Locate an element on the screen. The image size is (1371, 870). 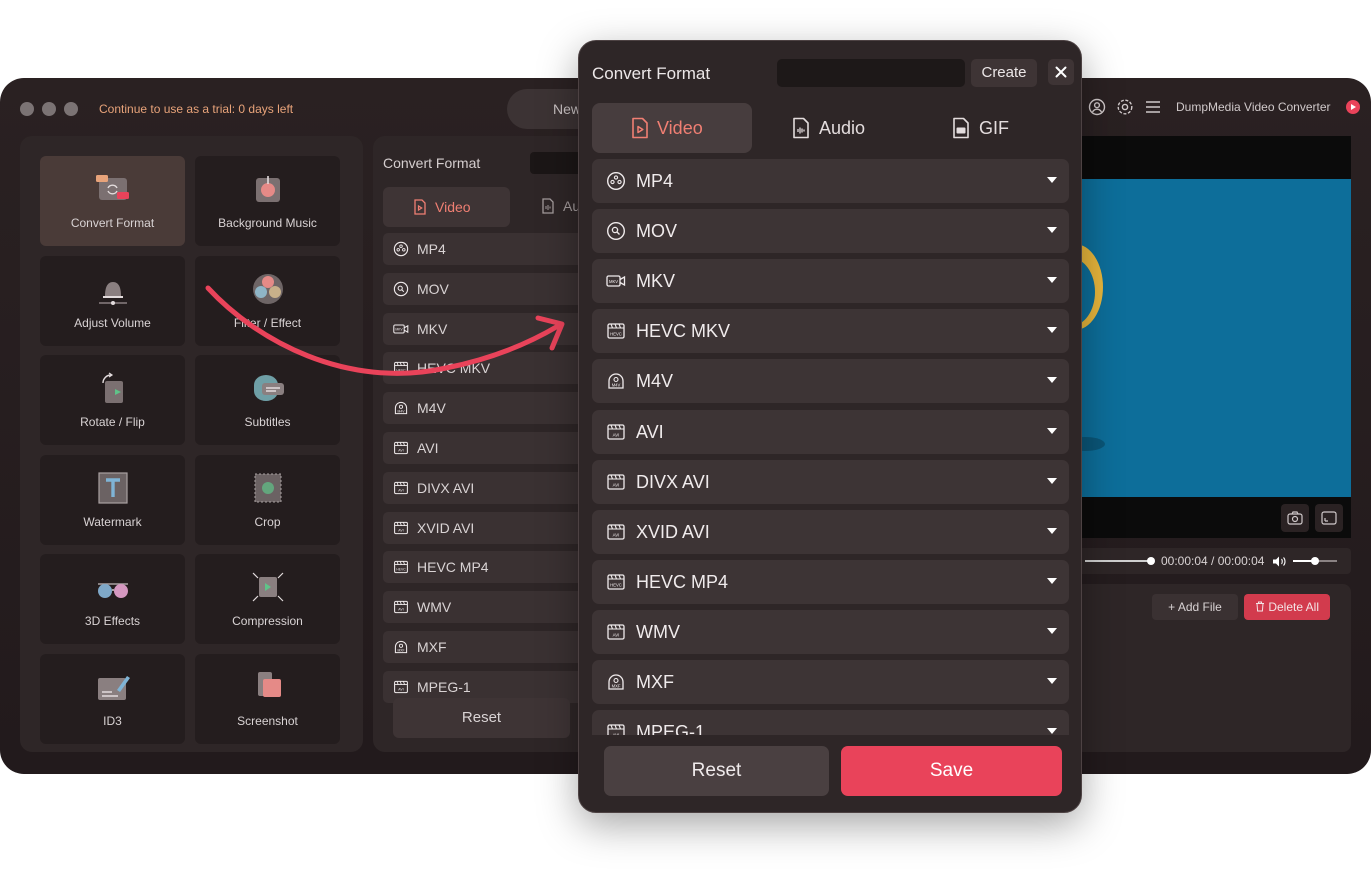
tool-label: Subtitles is located at coordinates (267, 422).